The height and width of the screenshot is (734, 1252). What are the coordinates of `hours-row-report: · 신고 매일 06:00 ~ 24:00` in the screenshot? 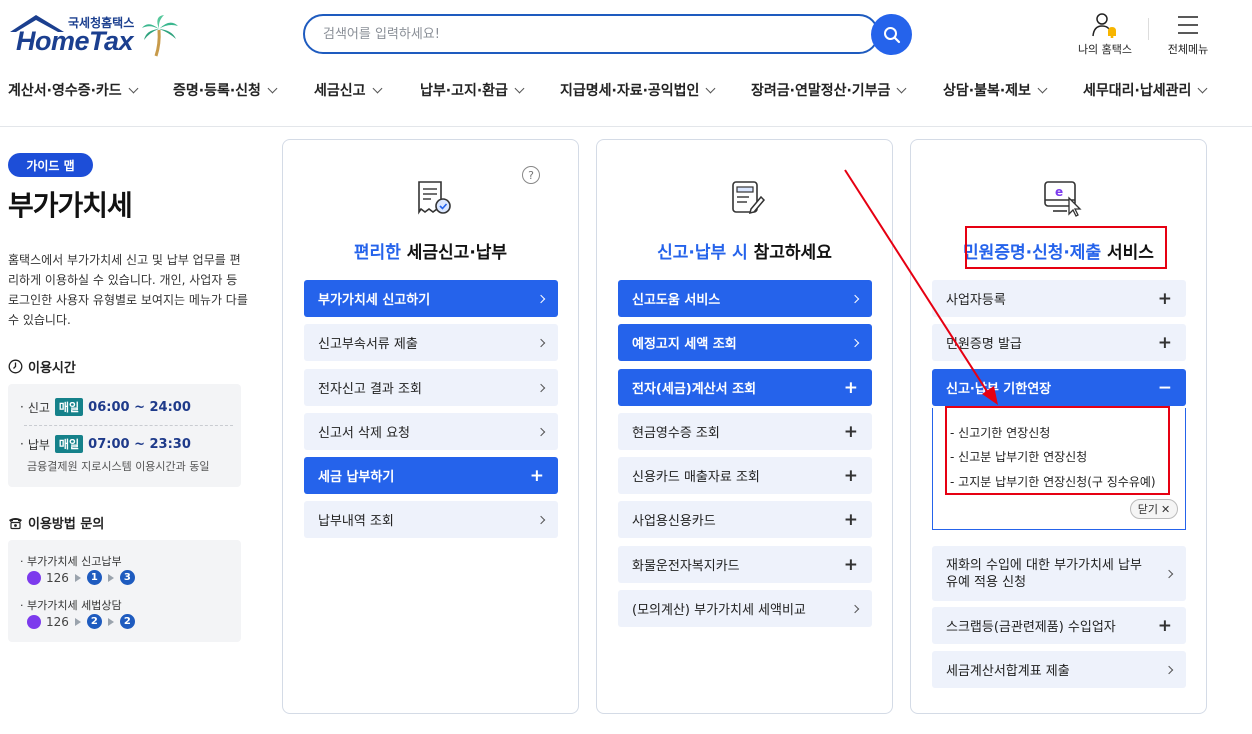 It's located at (105, 407).